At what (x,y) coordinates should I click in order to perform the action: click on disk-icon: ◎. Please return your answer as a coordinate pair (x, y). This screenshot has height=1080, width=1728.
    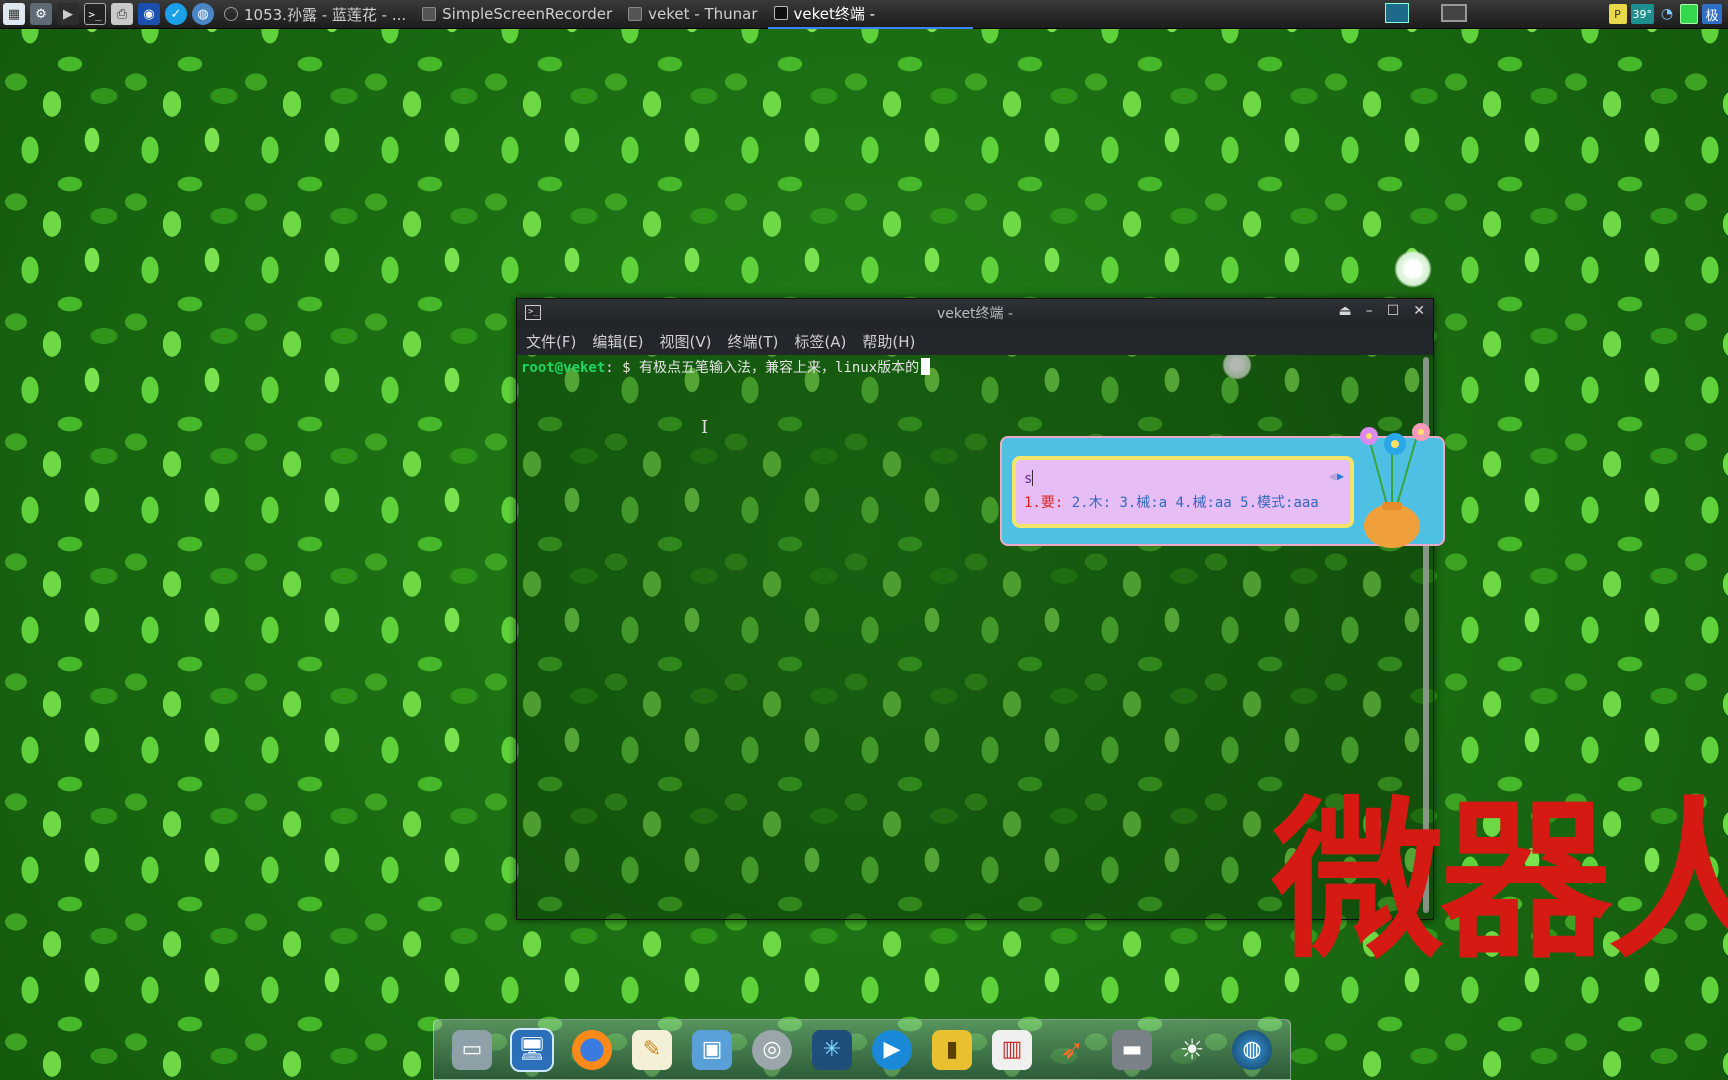
    Looking at the image, I should click on (772, 1049).